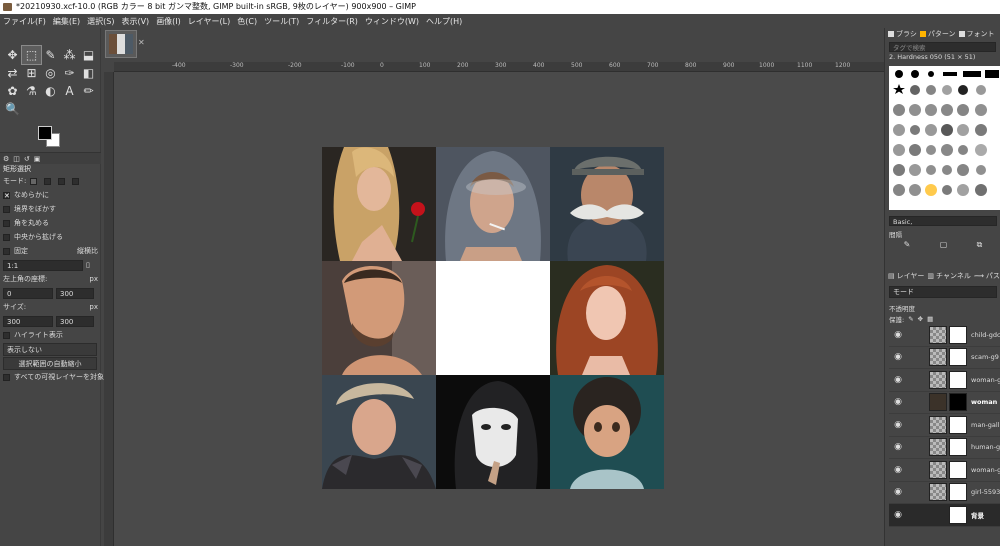 Image resolution: width=1000 pixels, height=546 pixels. What do you see at coordinates (985, 357) in the screenshot?
I see `layer-name: scam-g9` at bounding box center [985, 357].